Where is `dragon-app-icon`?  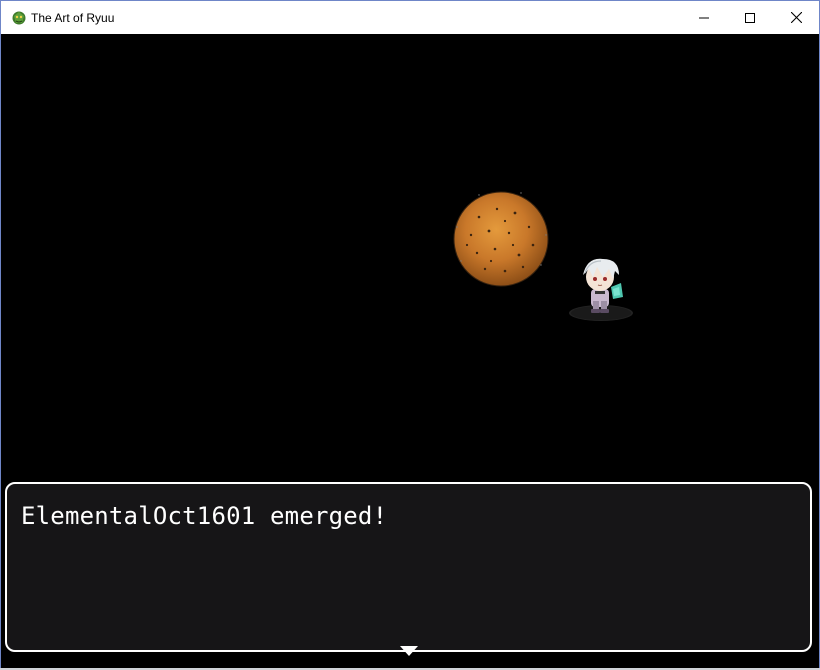
dragon-app-icon is located at coordinates (19, 18).